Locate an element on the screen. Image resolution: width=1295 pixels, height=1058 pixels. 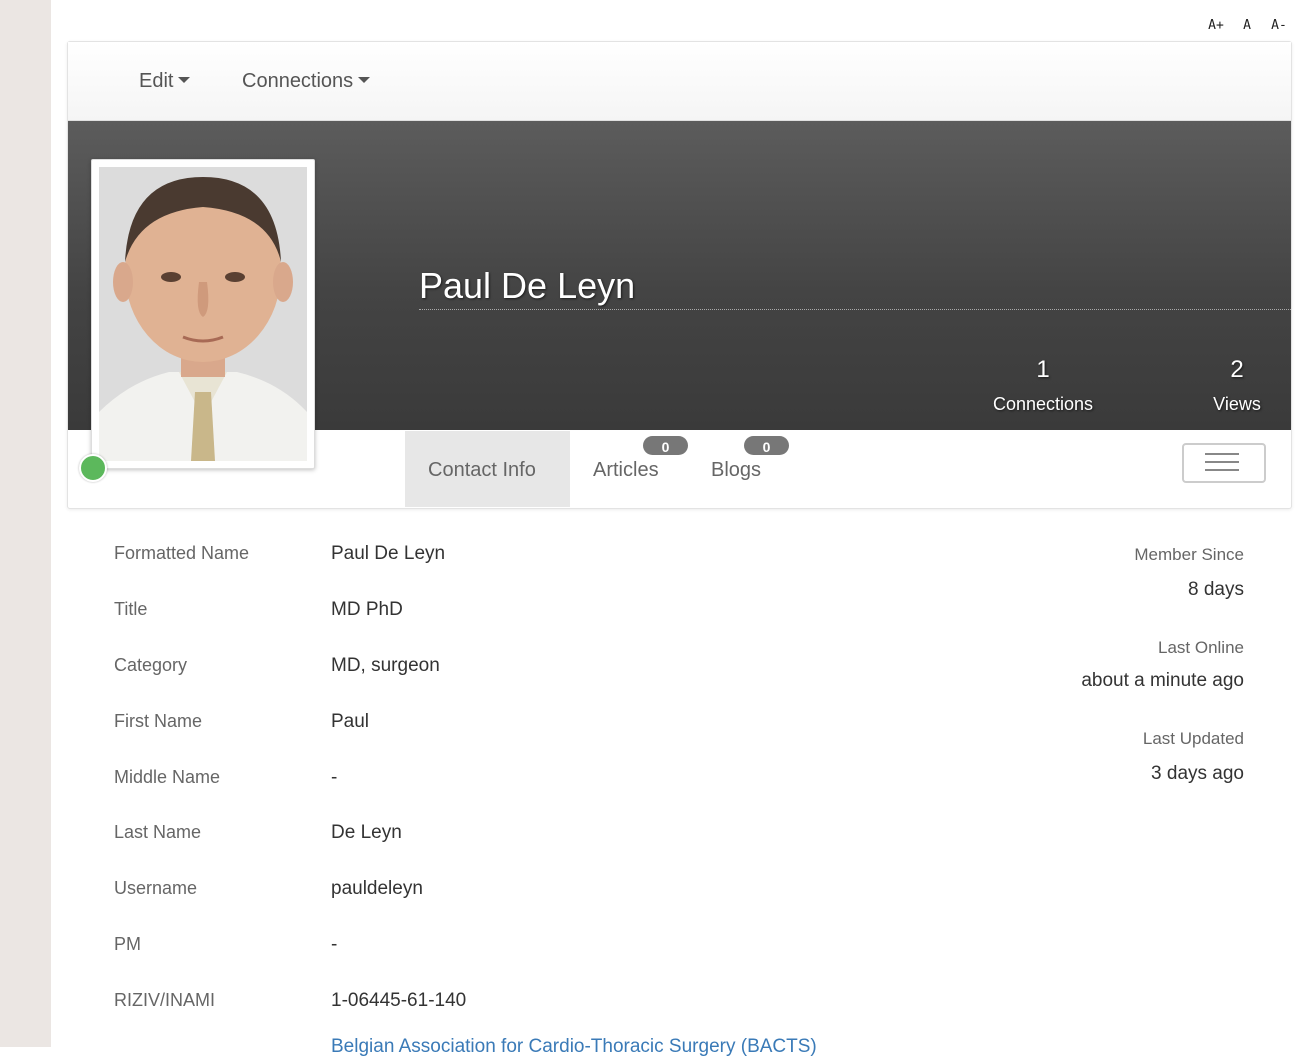
tab-contact-info: Contact Info is located at coordinates (487, 469).